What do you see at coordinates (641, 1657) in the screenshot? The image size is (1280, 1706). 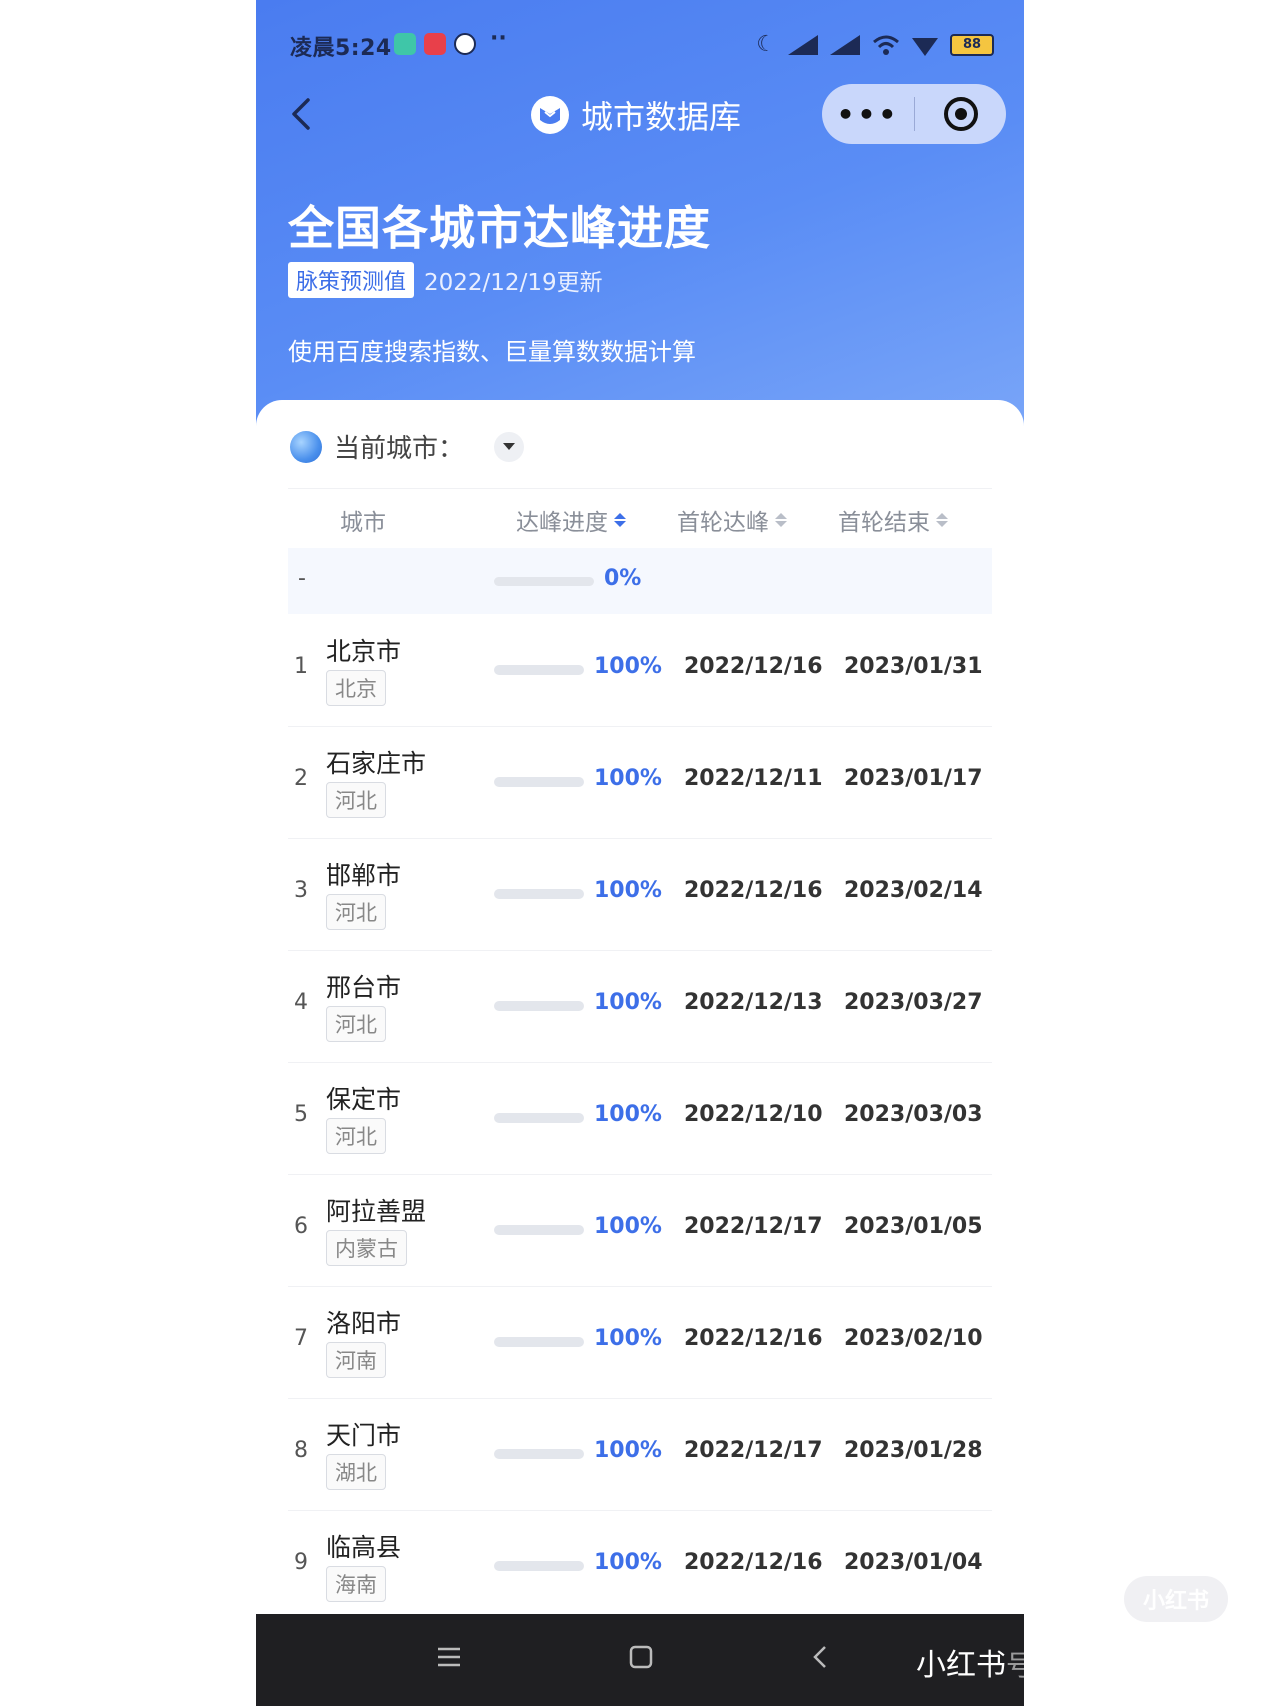 I see `home-icon` at bounding box center [641, 1657].